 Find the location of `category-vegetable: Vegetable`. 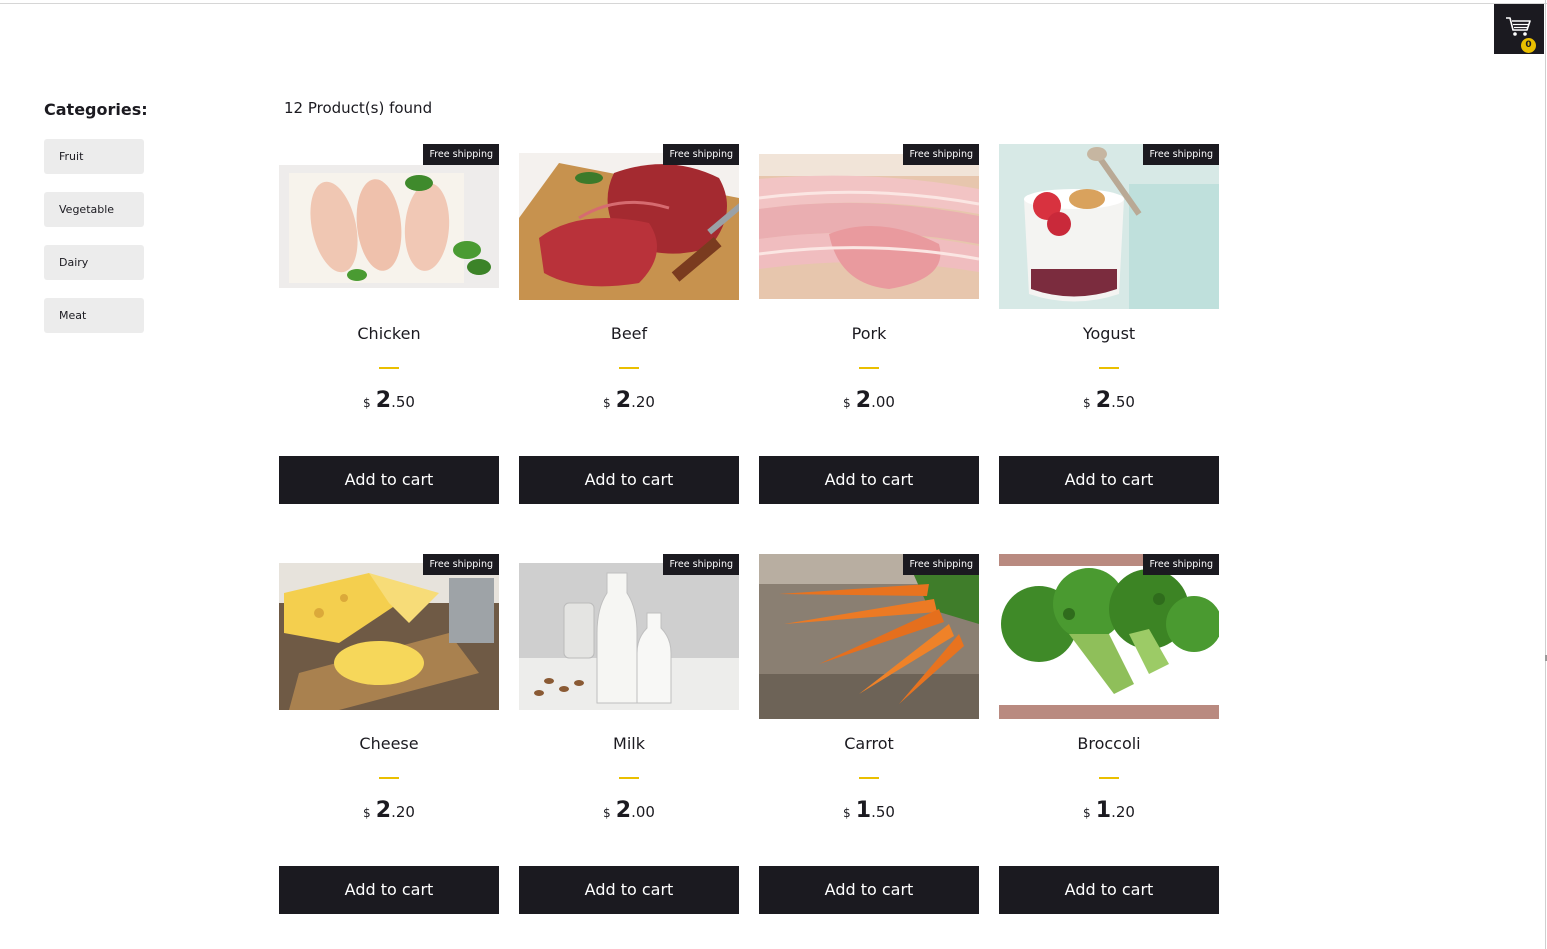

category-vegetable: Vegetable is located at coordinates (94, 209).